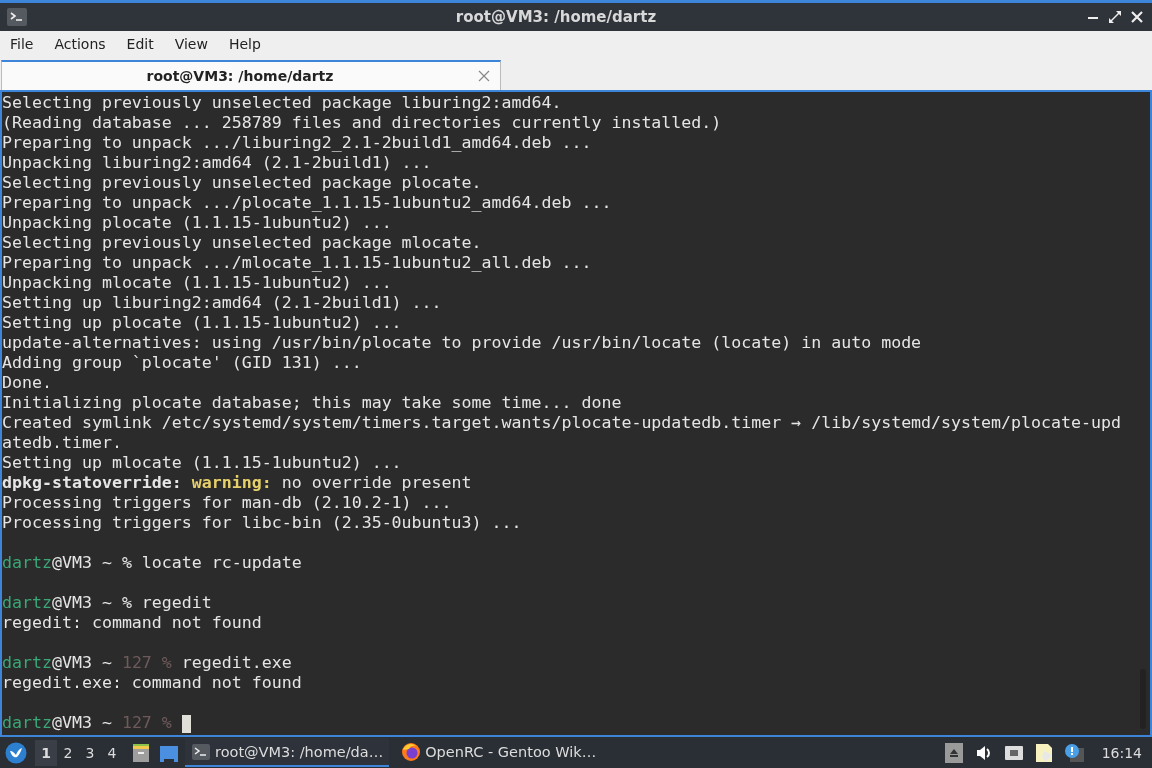 This screenshot has height=768, width=1152. Describe the element at coordinates (107, 603) in the screenshot. I see `terminal-line: dartz@VM3 ~ % regedit` at that location.